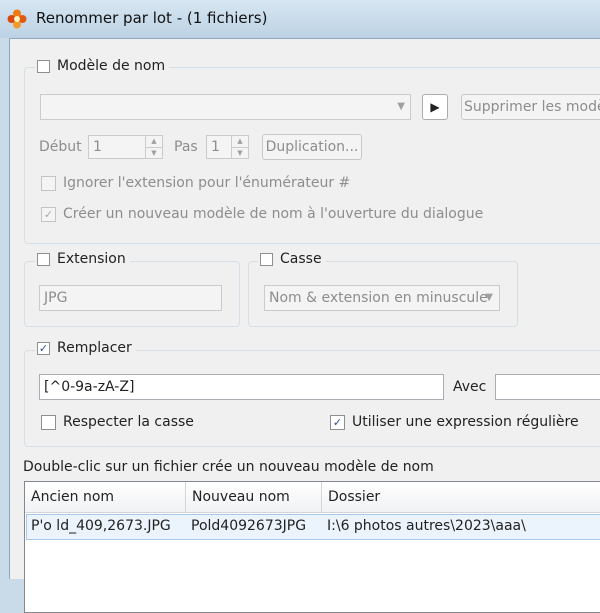  What do you see at coordinates (152, 18) in the screenshot?
I see `window-title: Renommer par lot - (1 fichiers)` at bounding box center [152, 18].